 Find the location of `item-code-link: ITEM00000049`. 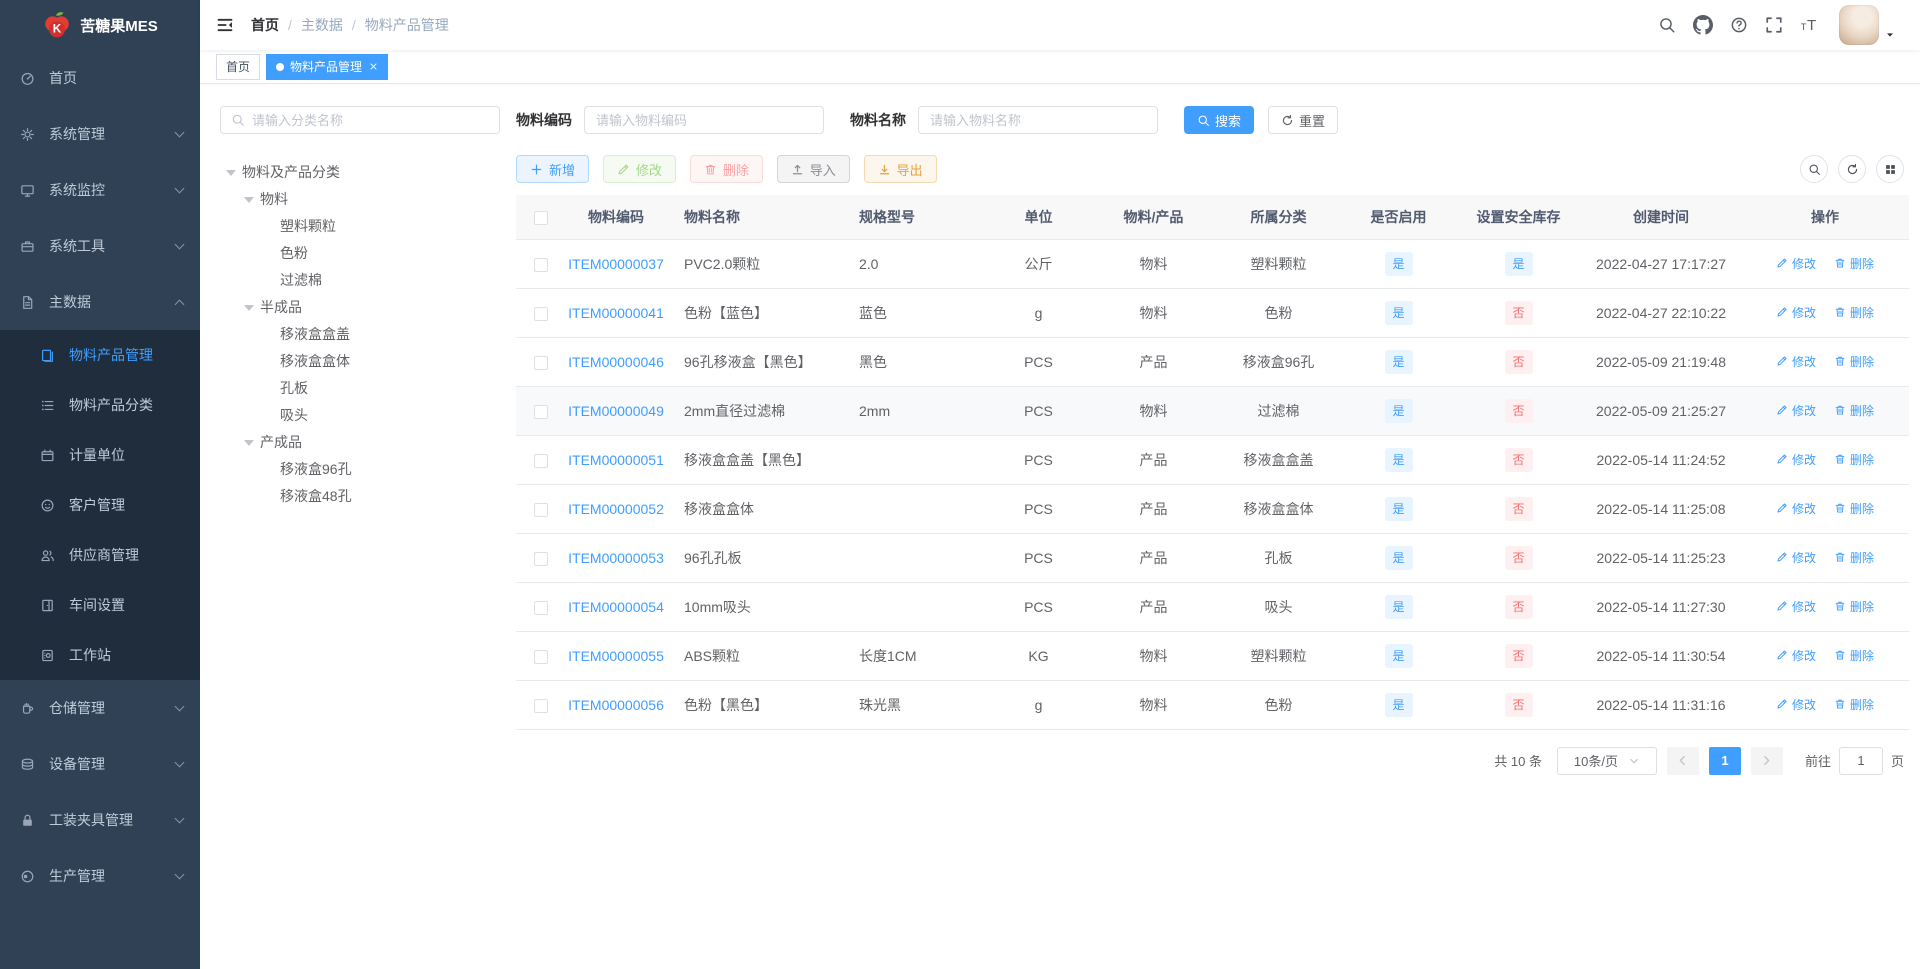

item-code-link: ITEM00000049 is located at coordinates (616, 411).